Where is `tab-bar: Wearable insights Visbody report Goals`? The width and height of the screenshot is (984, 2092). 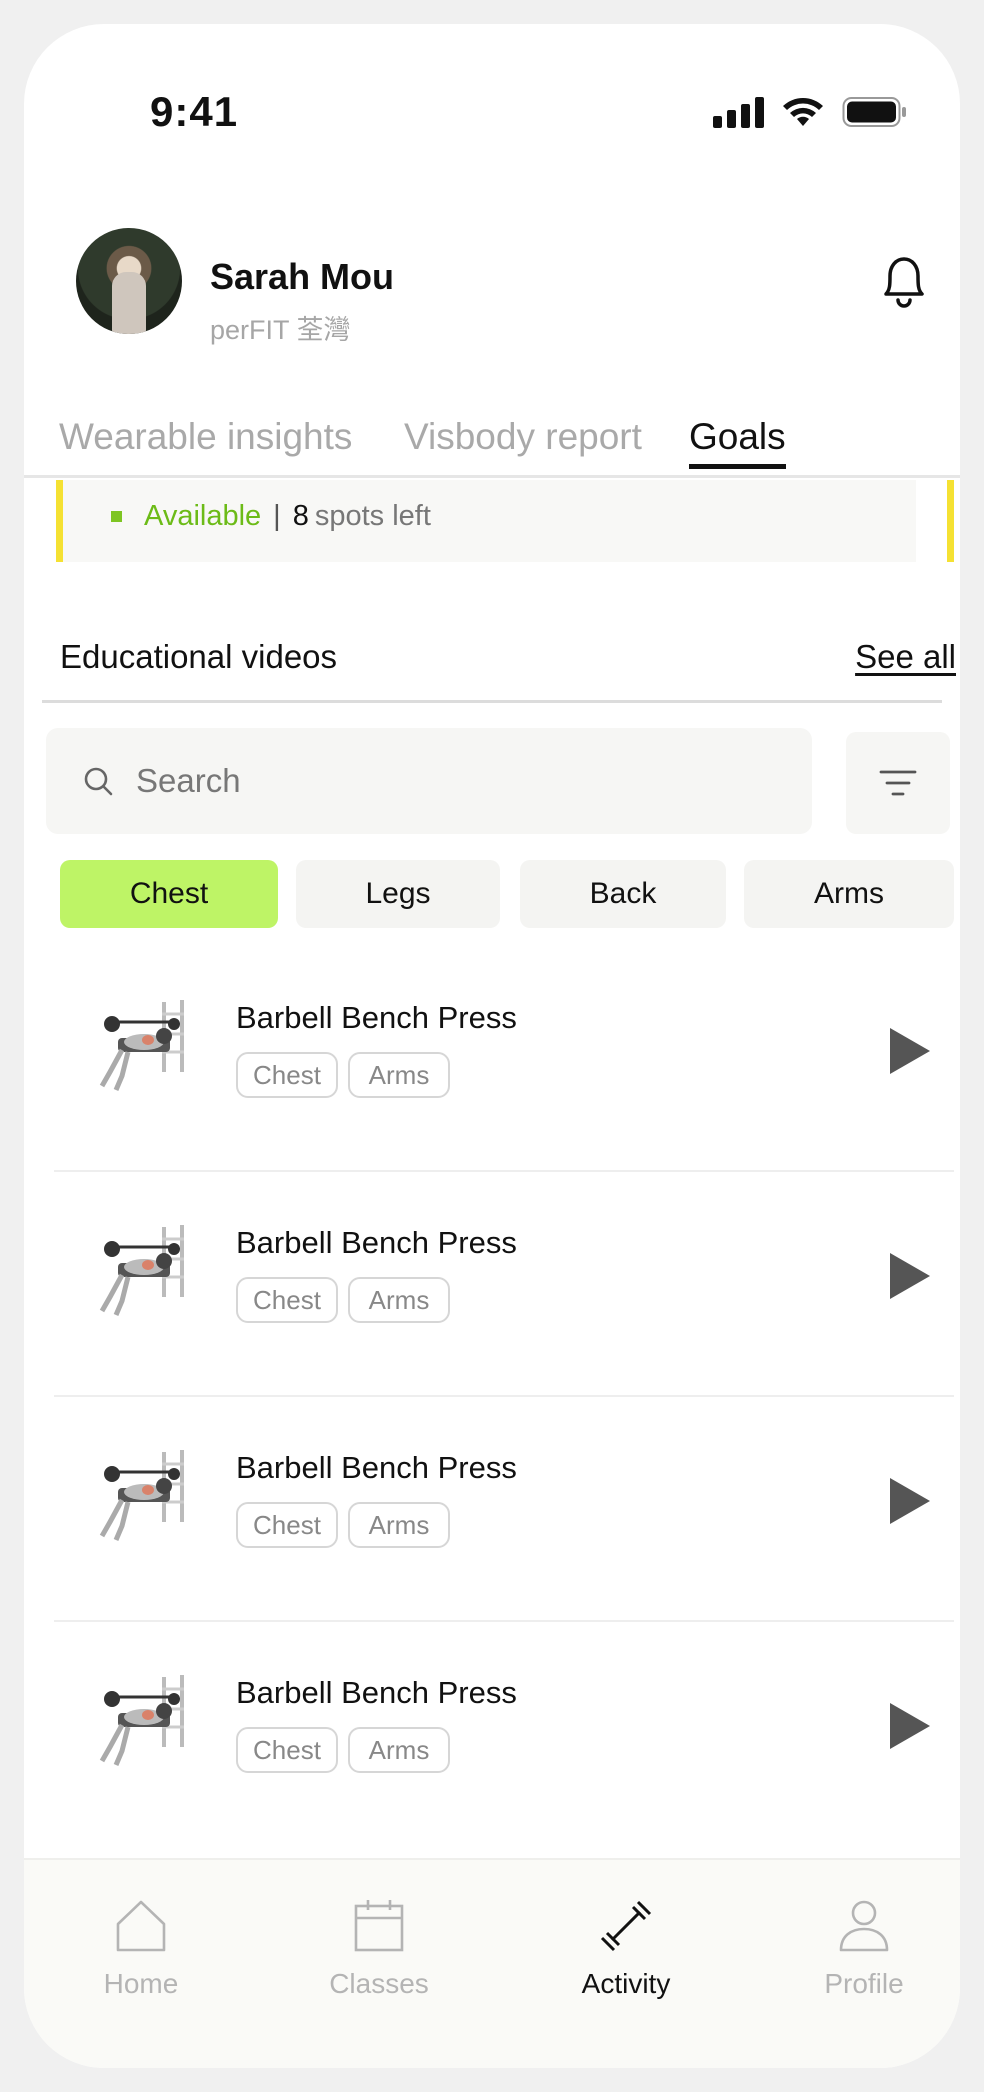
tab-bar: Wearable insights Visbody report Goals is located at coordinates (492, 447).